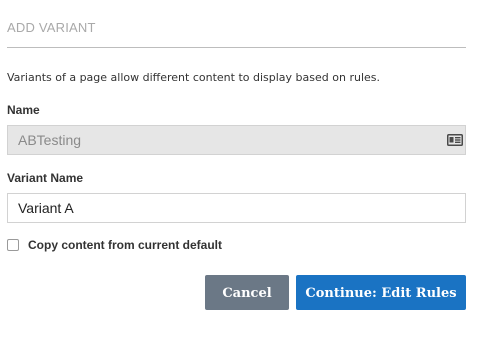  What do you see at coordinates (125, 245) in the screenshot?
I see `copy-content-label: Copy content from current default` at bounding box center [125, 245].